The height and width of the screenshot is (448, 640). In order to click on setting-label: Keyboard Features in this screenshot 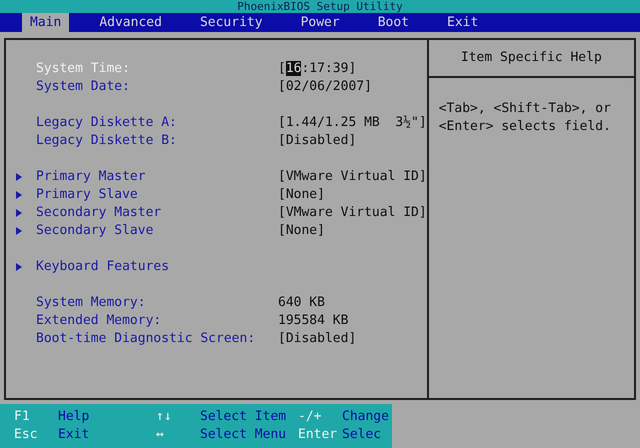, I will do `click(157, 267)`.